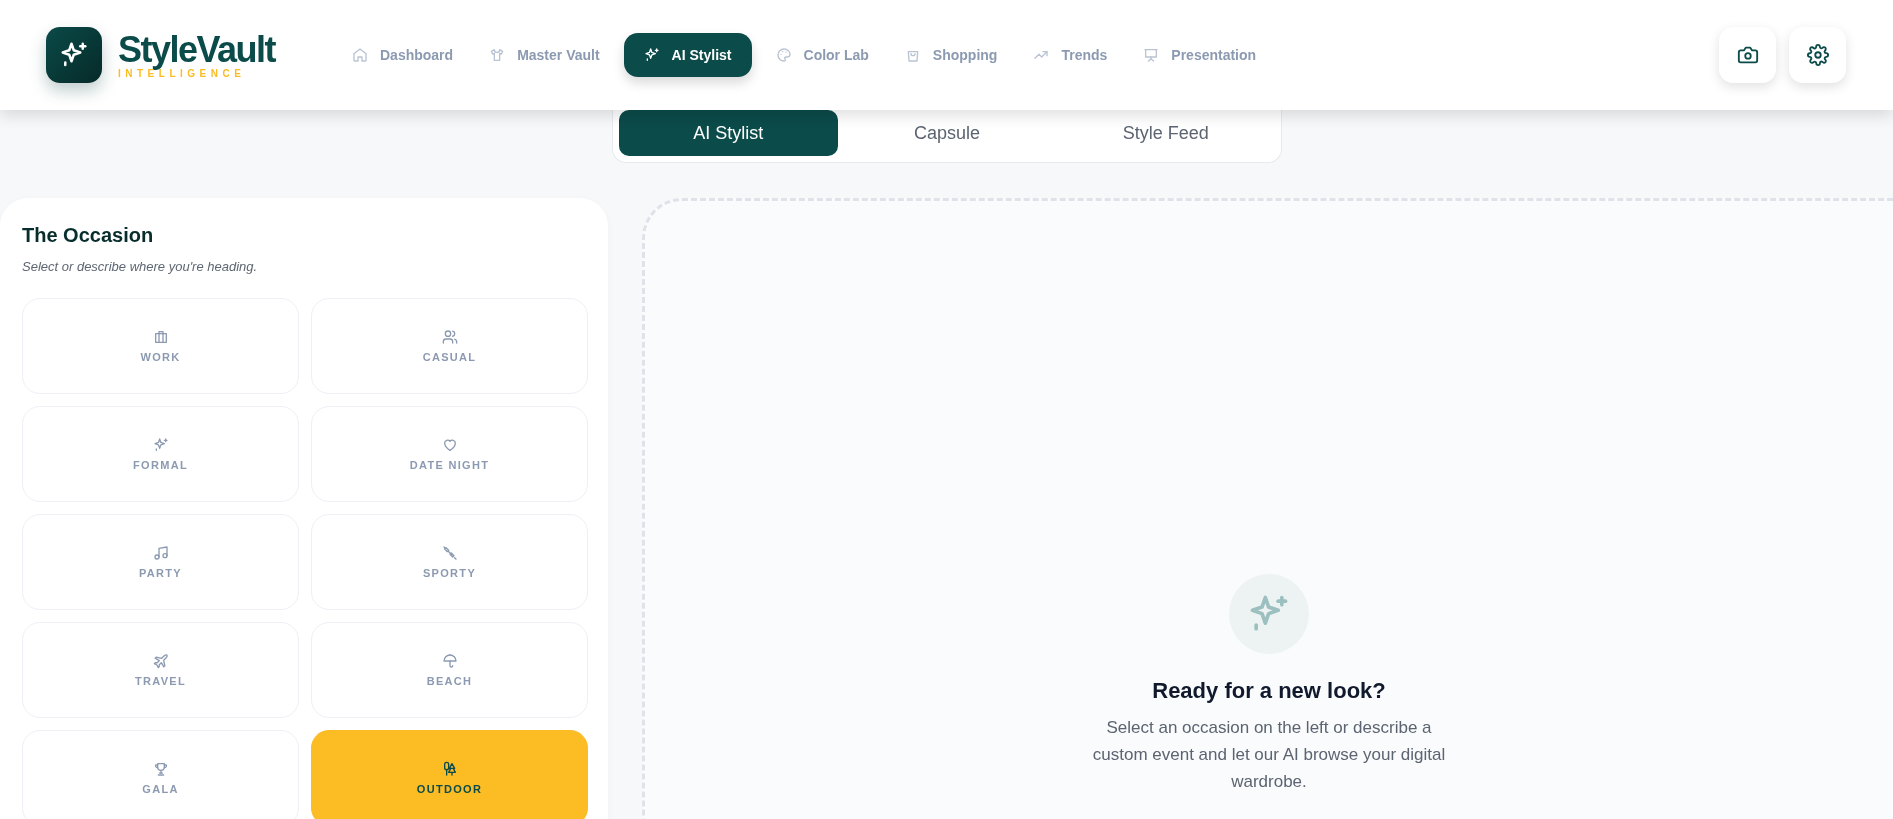  Describe the element at coordinates (449, 445) in the screenshot. I see `heart-icon` at that location.